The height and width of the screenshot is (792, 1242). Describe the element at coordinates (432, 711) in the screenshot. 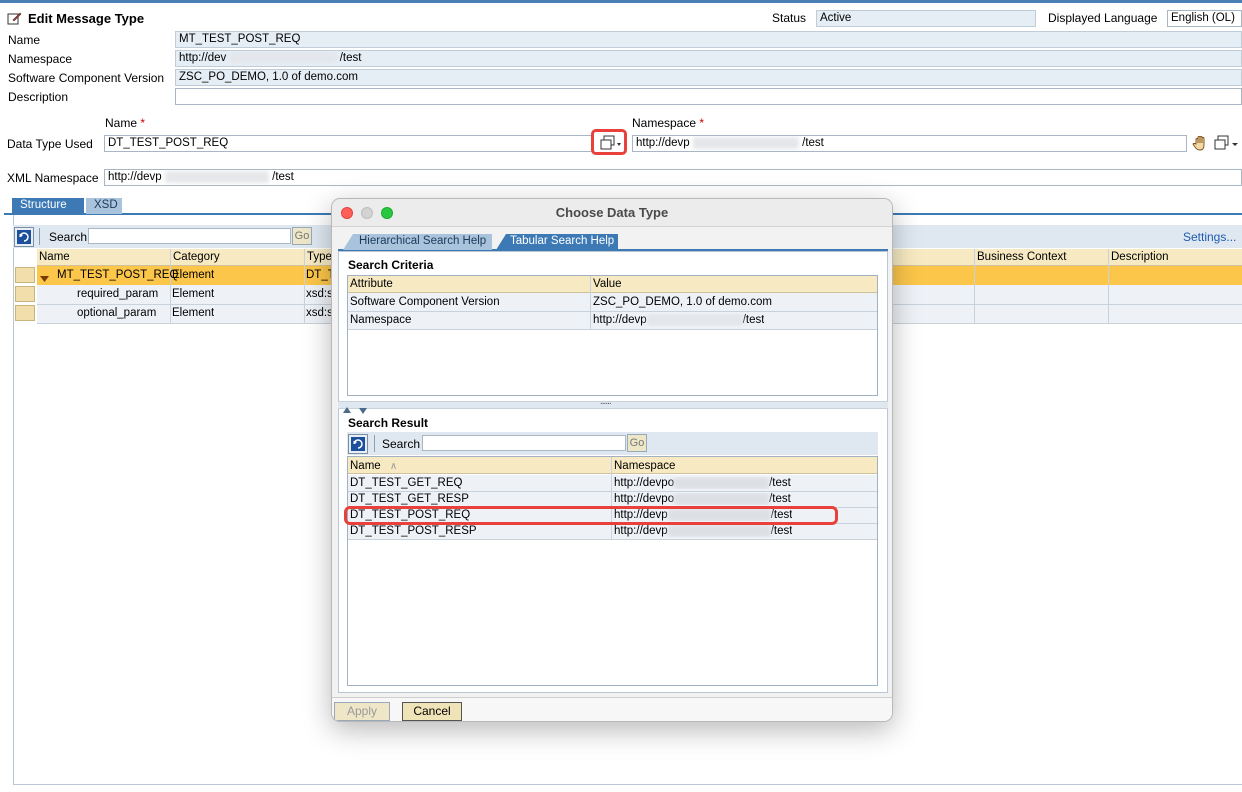

I see `cancel-button: Cancel` at that location.